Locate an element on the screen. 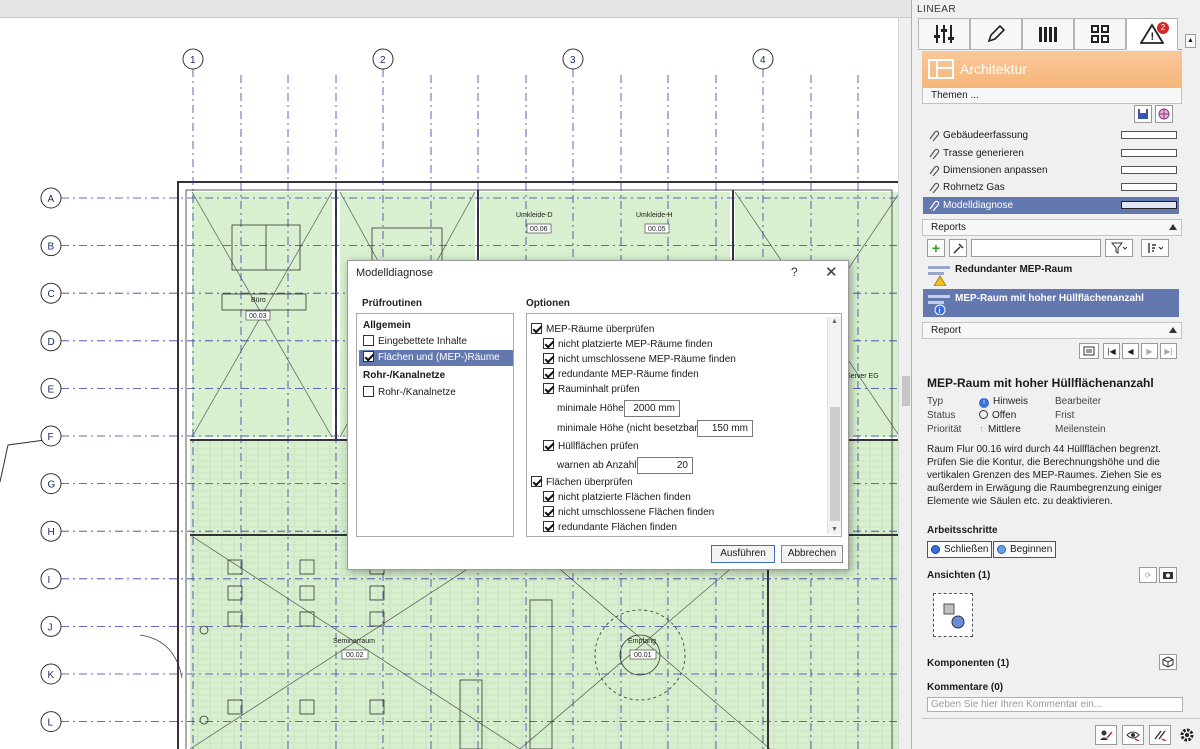 The width and height of the screenshot is (1200, 749). grid-bubble-row: F is located at coordinates (51, 436).